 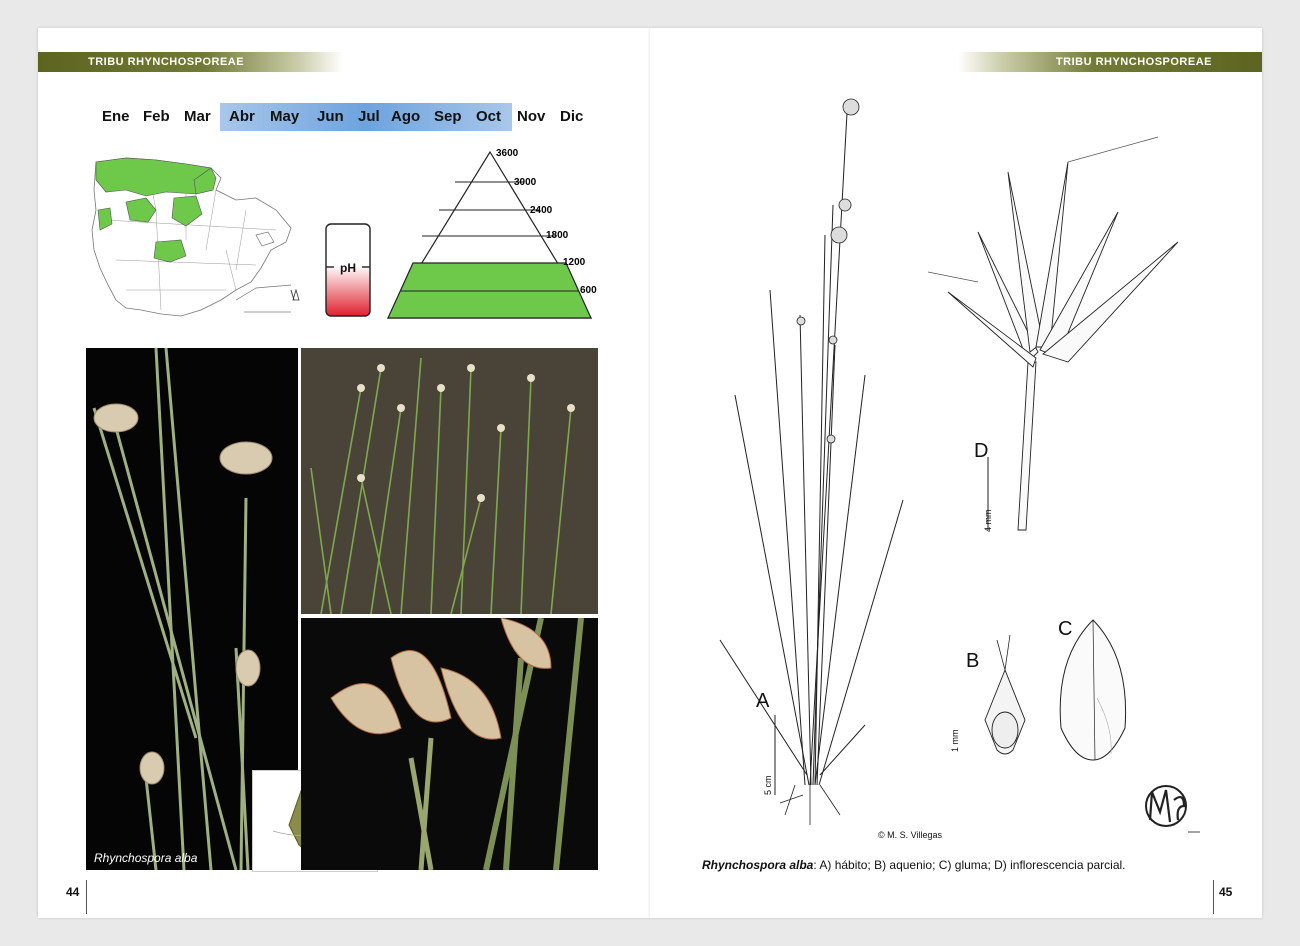 What do you see at coordinates (195, 237) in the screenshot?
I see `distribution-map` at bounding box center [195, 237].